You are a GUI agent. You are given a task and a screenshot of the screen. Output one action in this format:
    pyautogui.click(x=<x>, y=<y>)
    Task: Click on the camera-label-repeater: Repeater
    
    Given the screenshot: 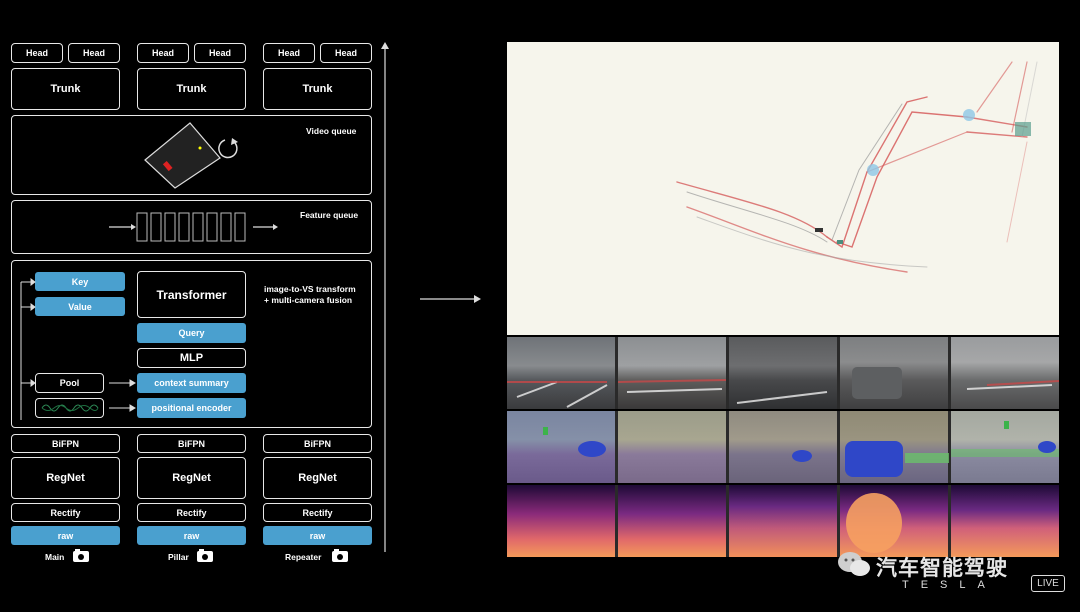 What is the action you would take?
    pyautogui.click(x=303, y=557)
    